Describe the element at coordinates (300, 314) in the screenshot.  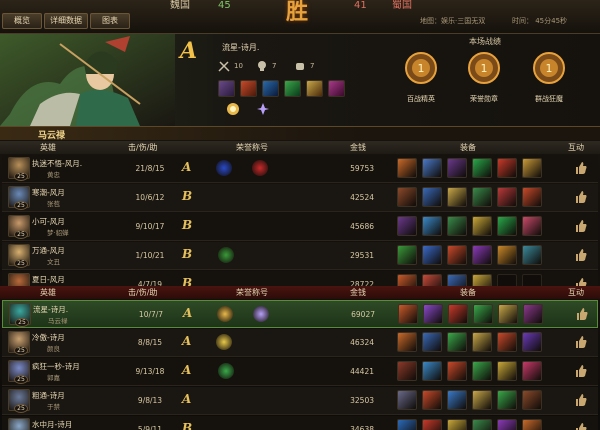
I see `player-row: 25 流星-诗月. 马云禄 10/7/7 A 69027` at that location.